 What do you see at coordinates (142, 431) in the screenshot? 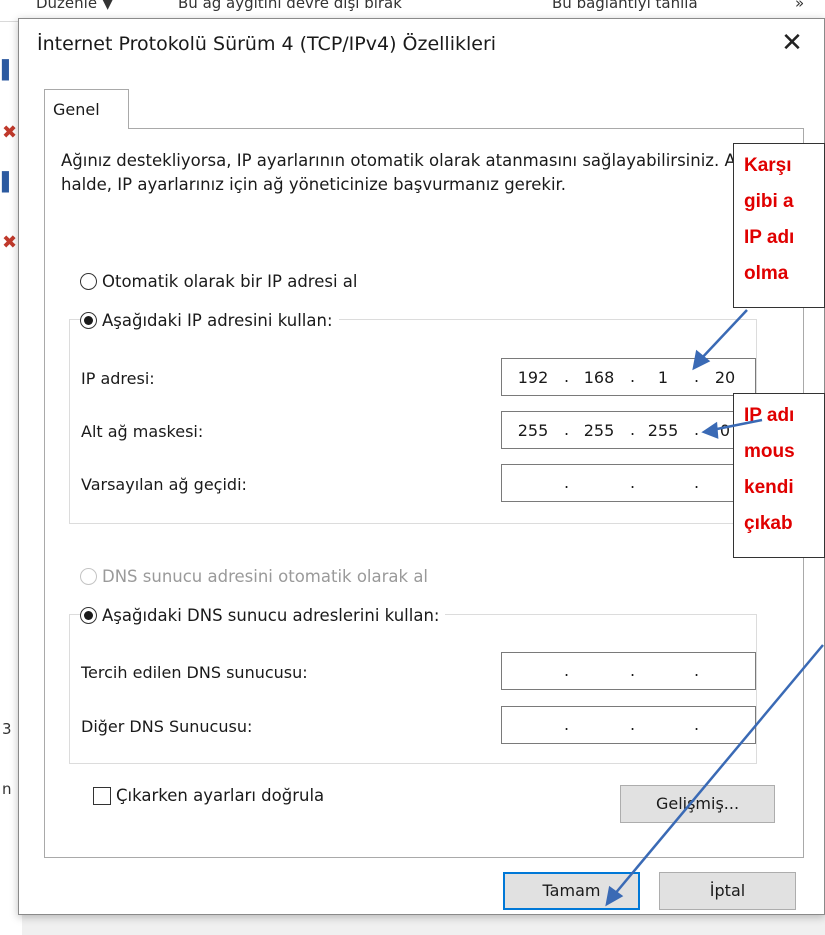
I see `subnet-mask-label: Alt ağ maskesi:` at bounding box center [142, 431].